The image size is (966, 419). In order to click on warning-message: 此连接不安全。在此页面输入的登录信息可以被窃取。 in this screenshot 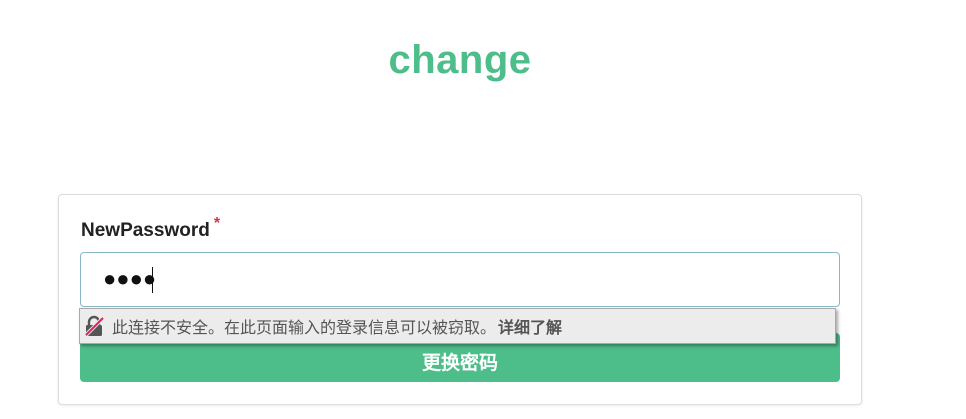, I will do `click(304, 327)`.